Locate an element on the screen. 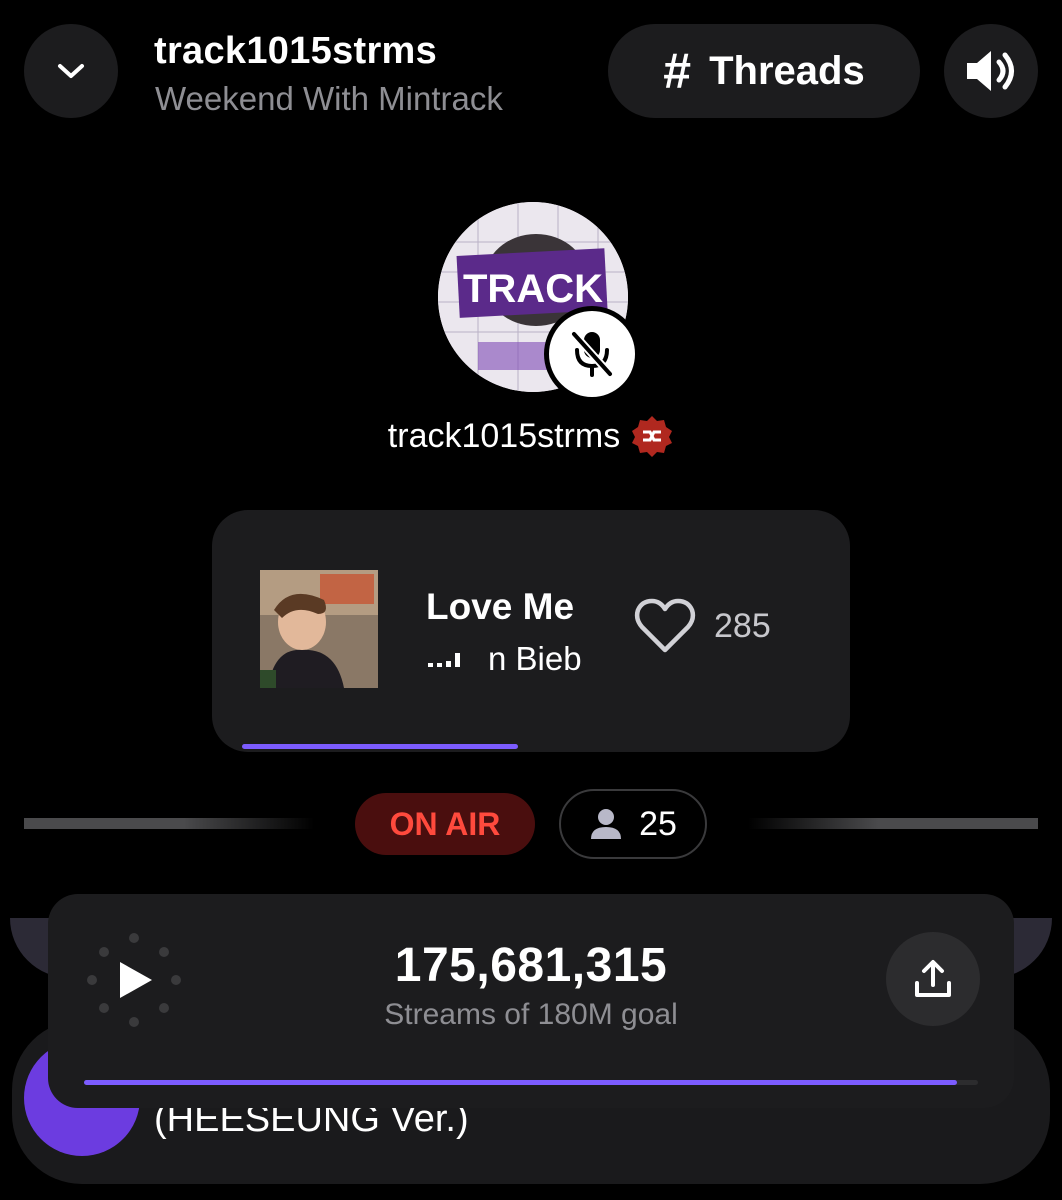 This screenshot has height=1200, width=1062. host-username: track1015strms is located at coordinates (504, 435).